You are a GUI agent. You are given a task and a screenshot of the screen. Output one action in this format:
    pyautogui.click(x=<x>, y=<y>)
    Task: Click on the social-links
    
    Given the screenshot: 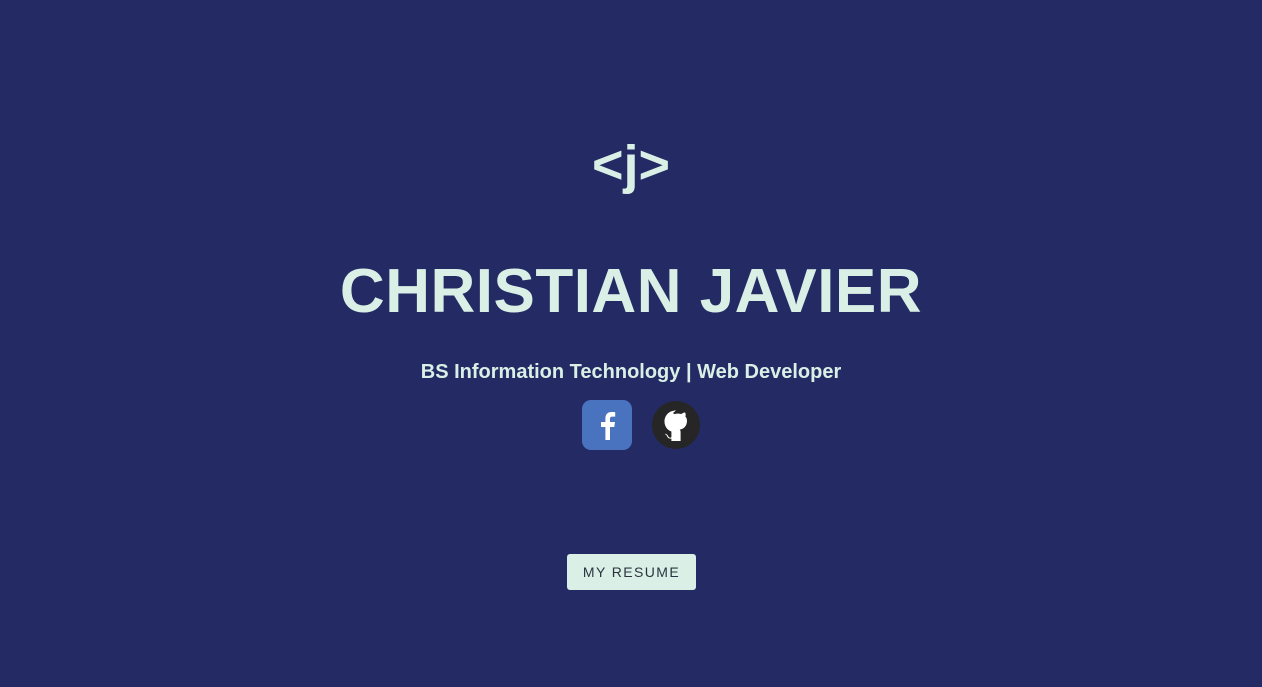 What is the action you would take?
    pyautogui.click(x=641, y=425)
    